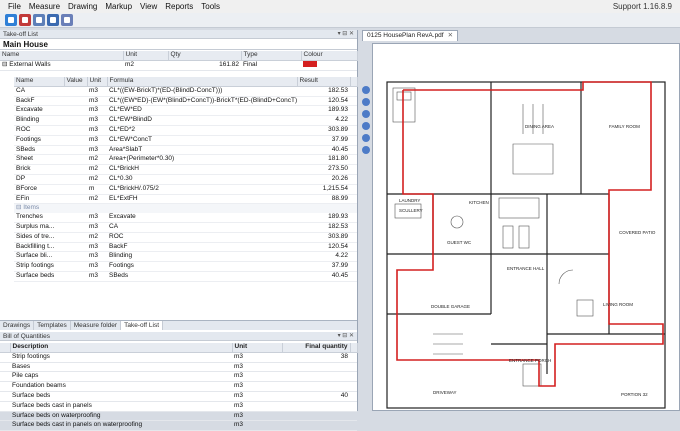 Image resolution: width=680 pixels, height=431 pixels. What do you see at coordinates (185, 227) in the screenshot?
I see `item-row: Surplus ma... m3 CA 182.53` at bounding box center [185, 227].